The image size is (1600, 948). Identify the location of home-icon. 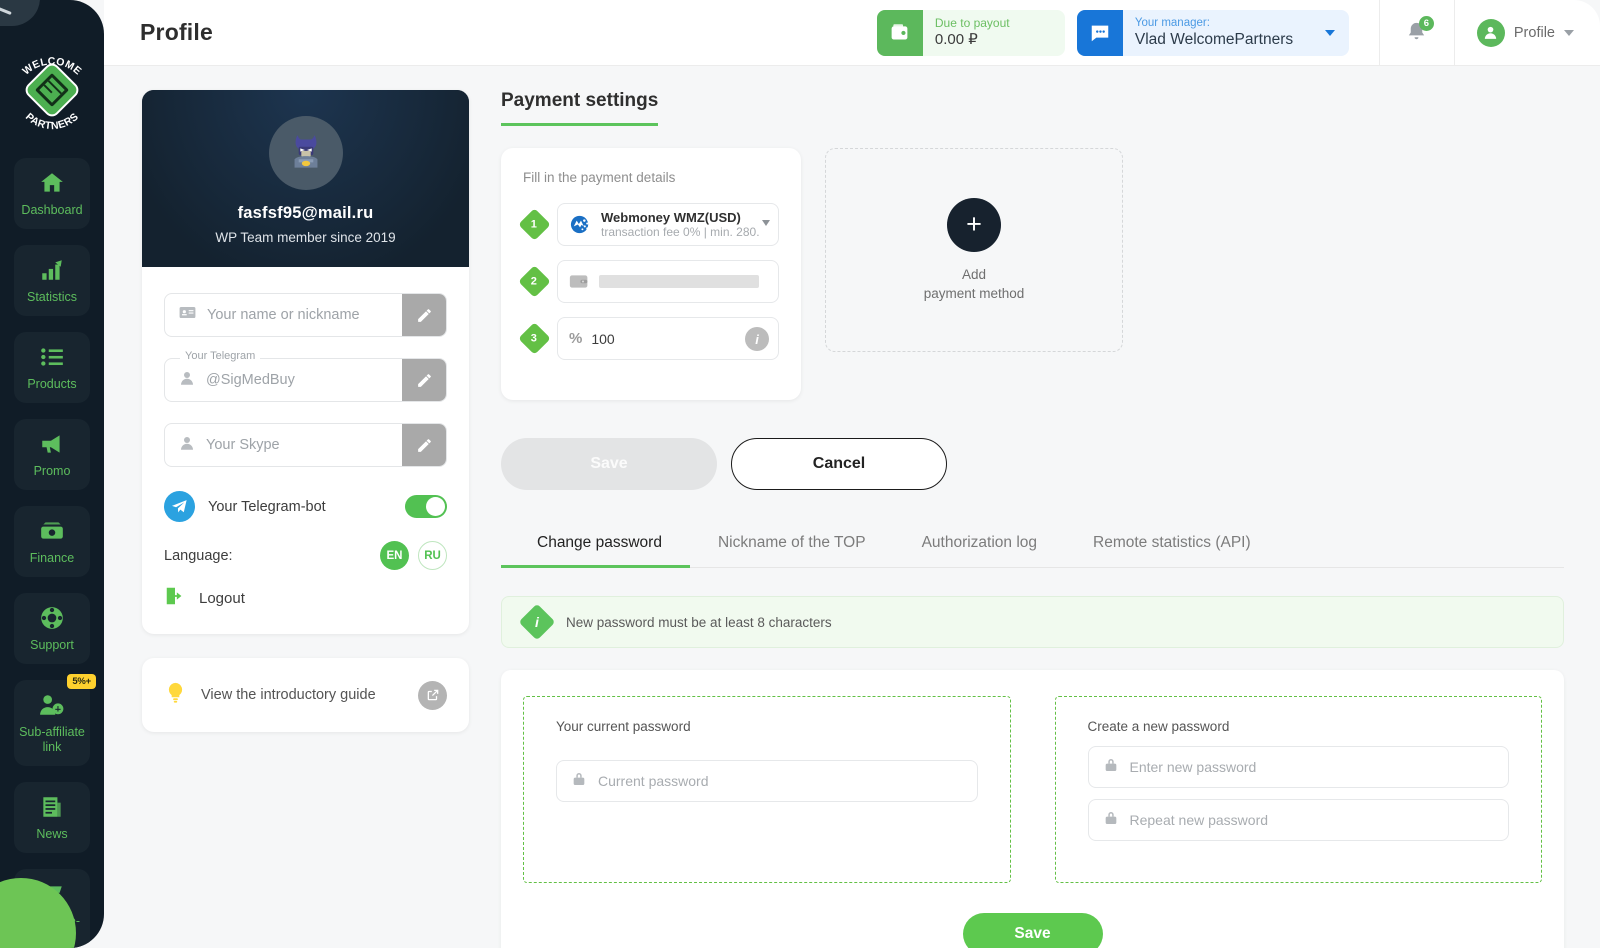
(52, 182).